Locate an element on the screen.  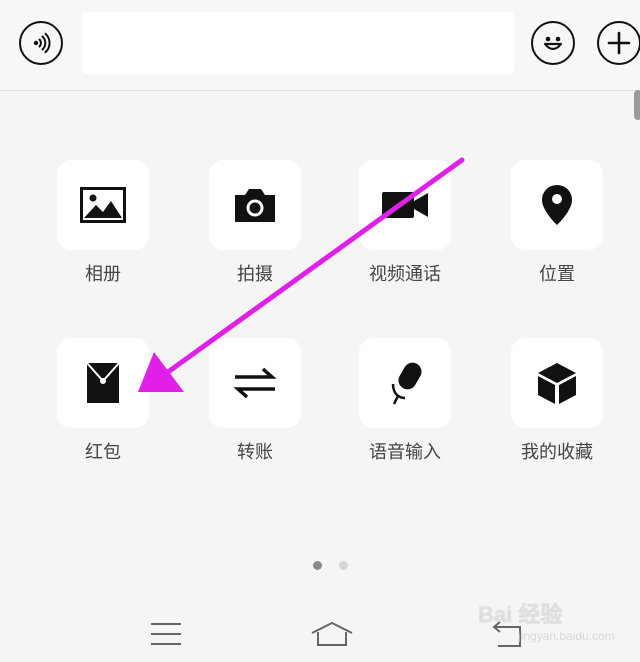
system-nav-bar is located at coordinates (320, 632).